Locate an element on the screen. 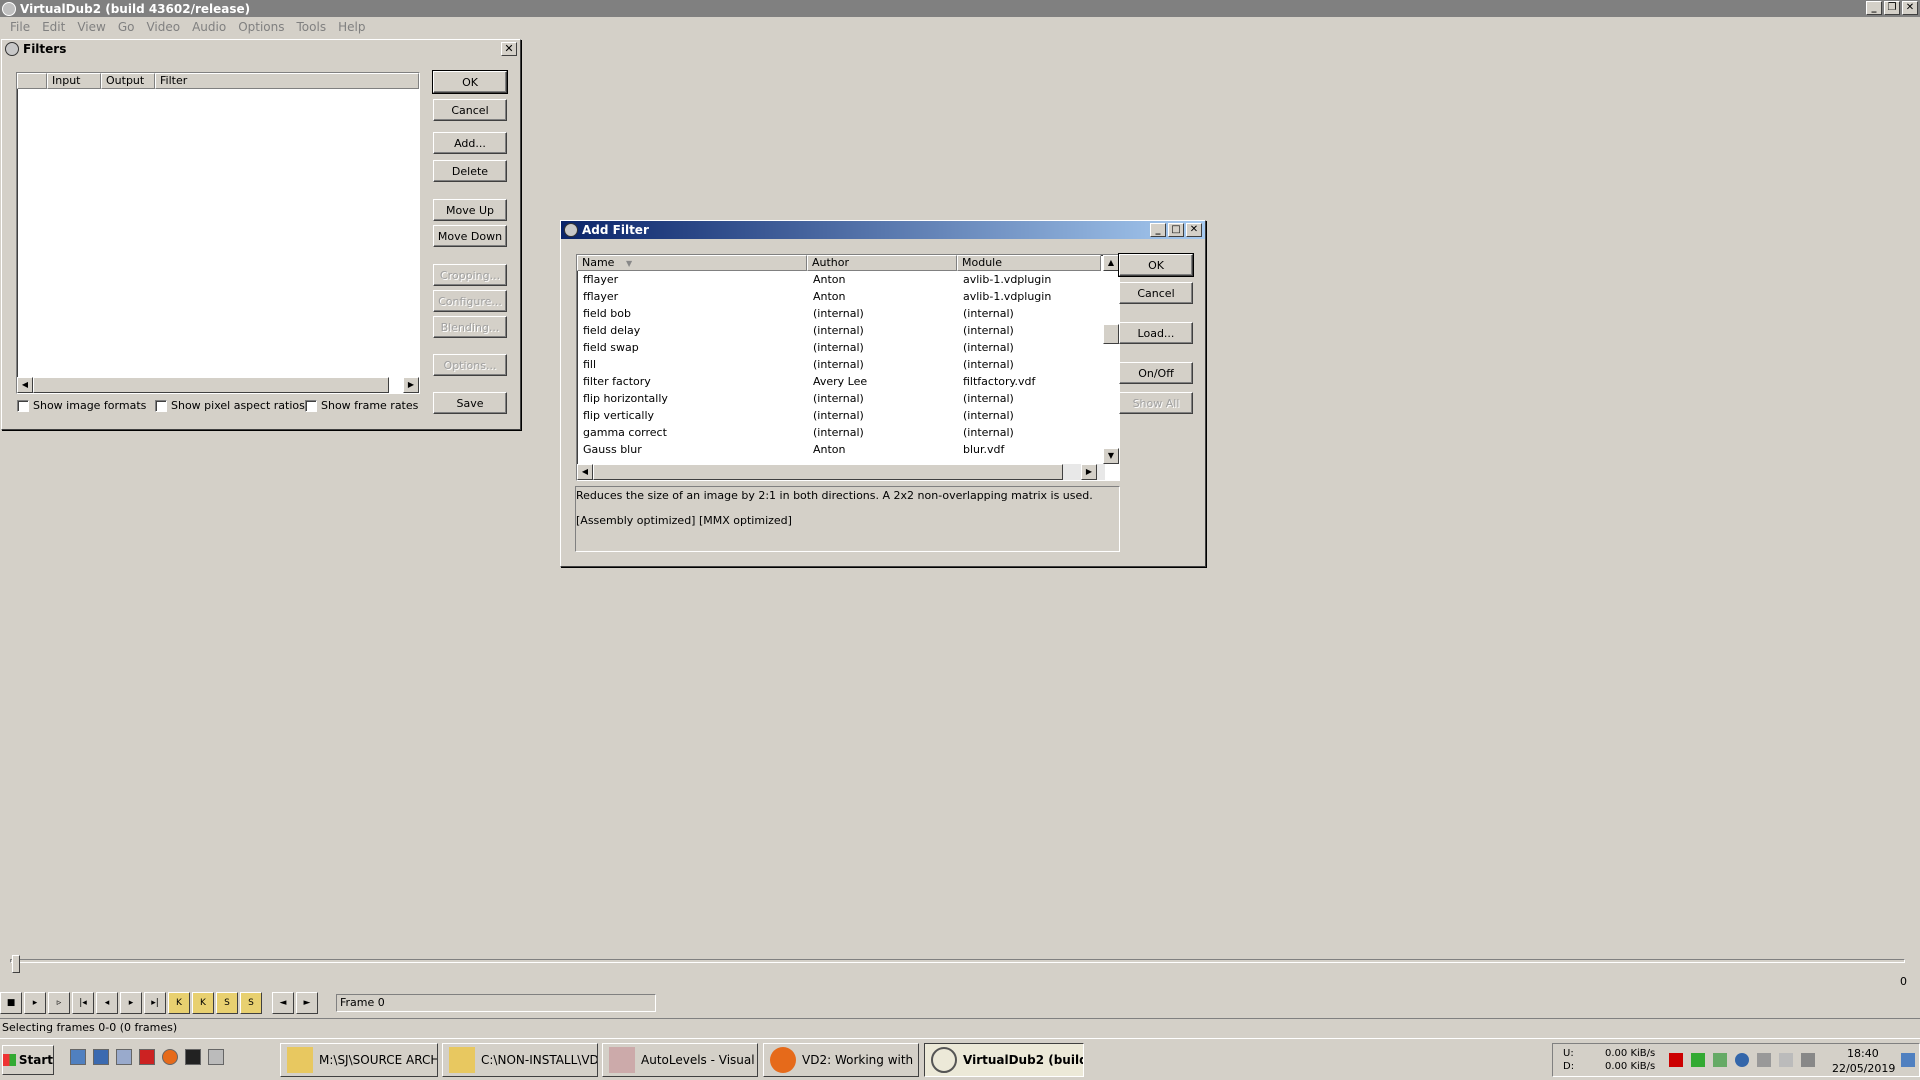 Image resolution: width=1920 pixels, height=1080 pixels. menu-edit: Edit is located at coordinates (53, 27).